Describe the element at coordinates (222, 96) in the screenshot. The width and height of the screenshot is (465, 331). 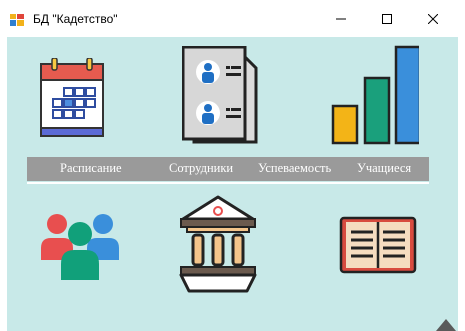
I see `staff-cards-icon` at that location.